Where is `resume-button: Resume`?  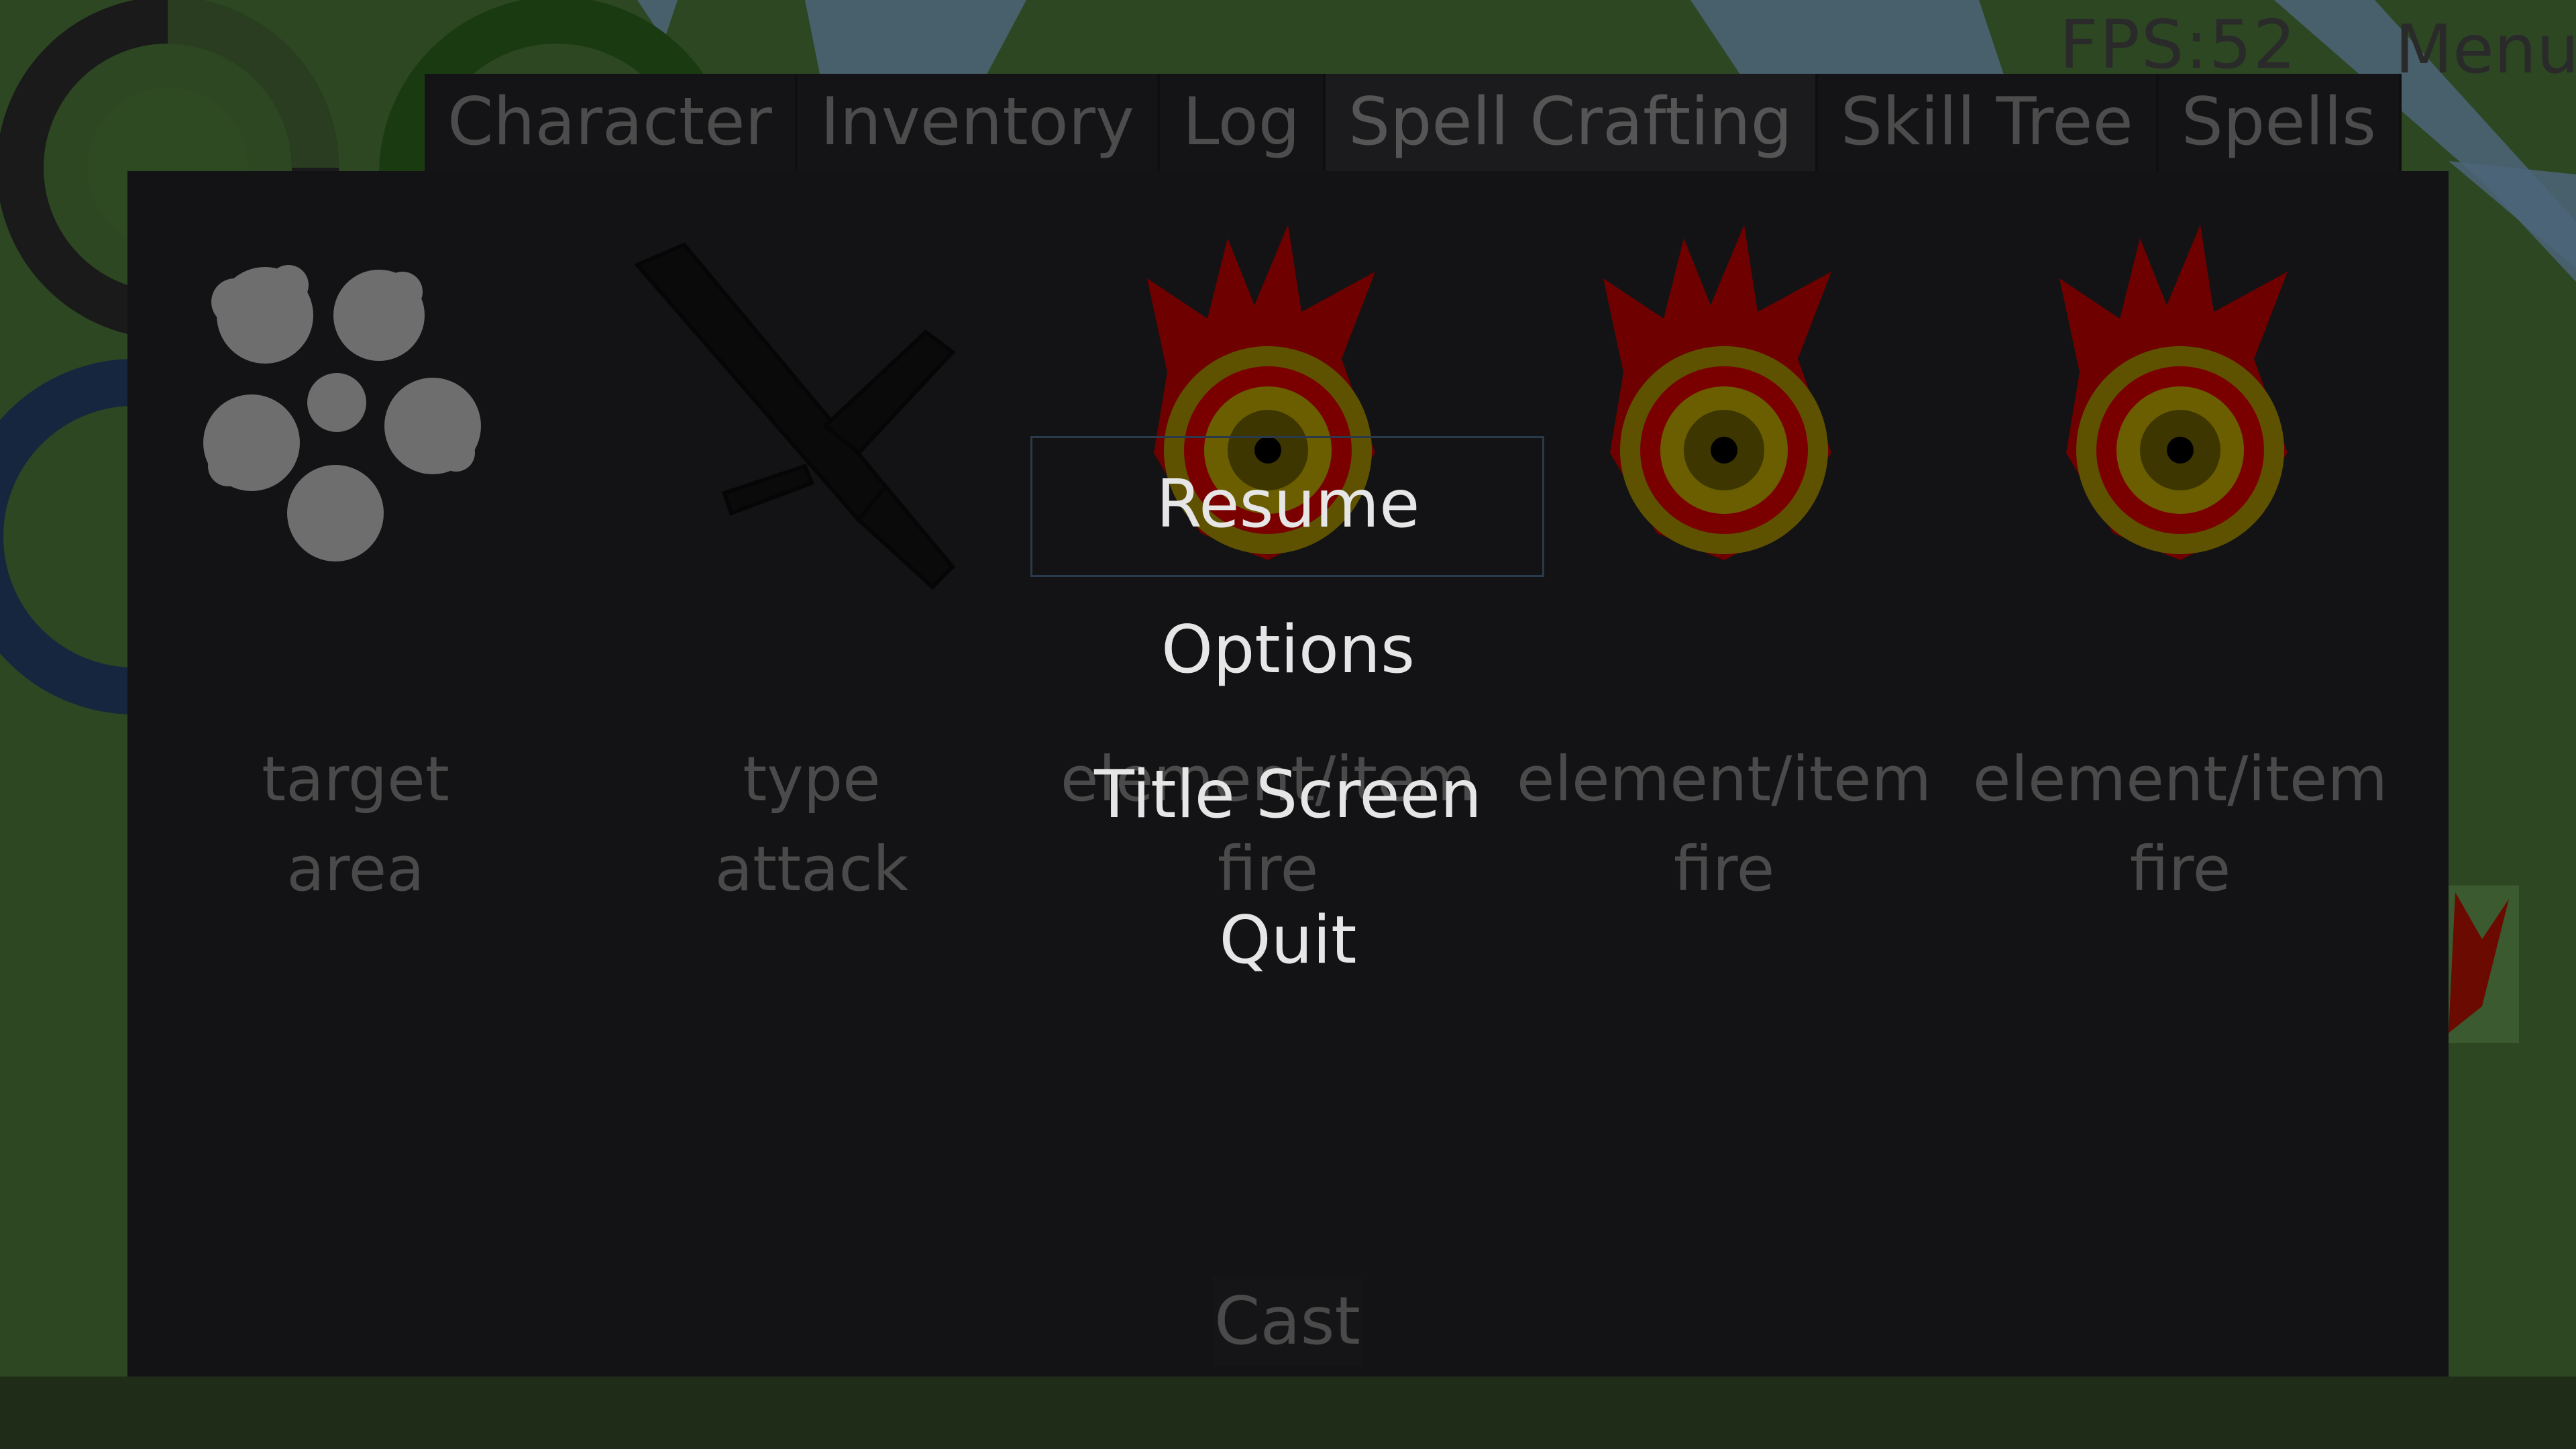 resume-button: Resume is located at coordinates (1288, 504).